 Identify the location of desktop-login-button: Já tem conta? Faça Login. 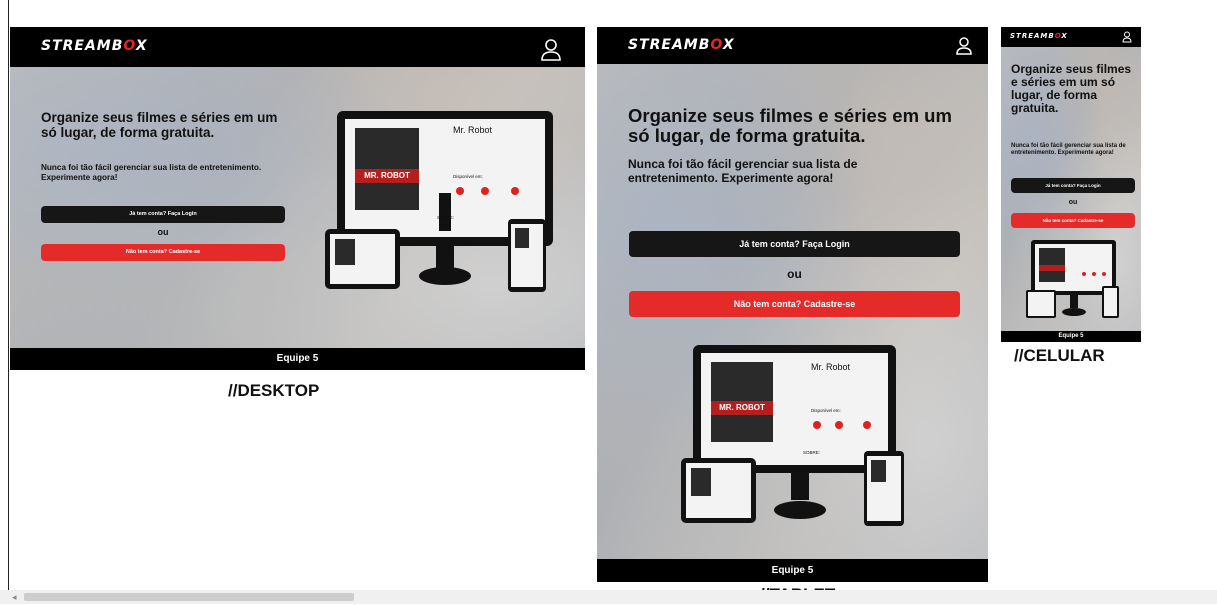
(163, 214).